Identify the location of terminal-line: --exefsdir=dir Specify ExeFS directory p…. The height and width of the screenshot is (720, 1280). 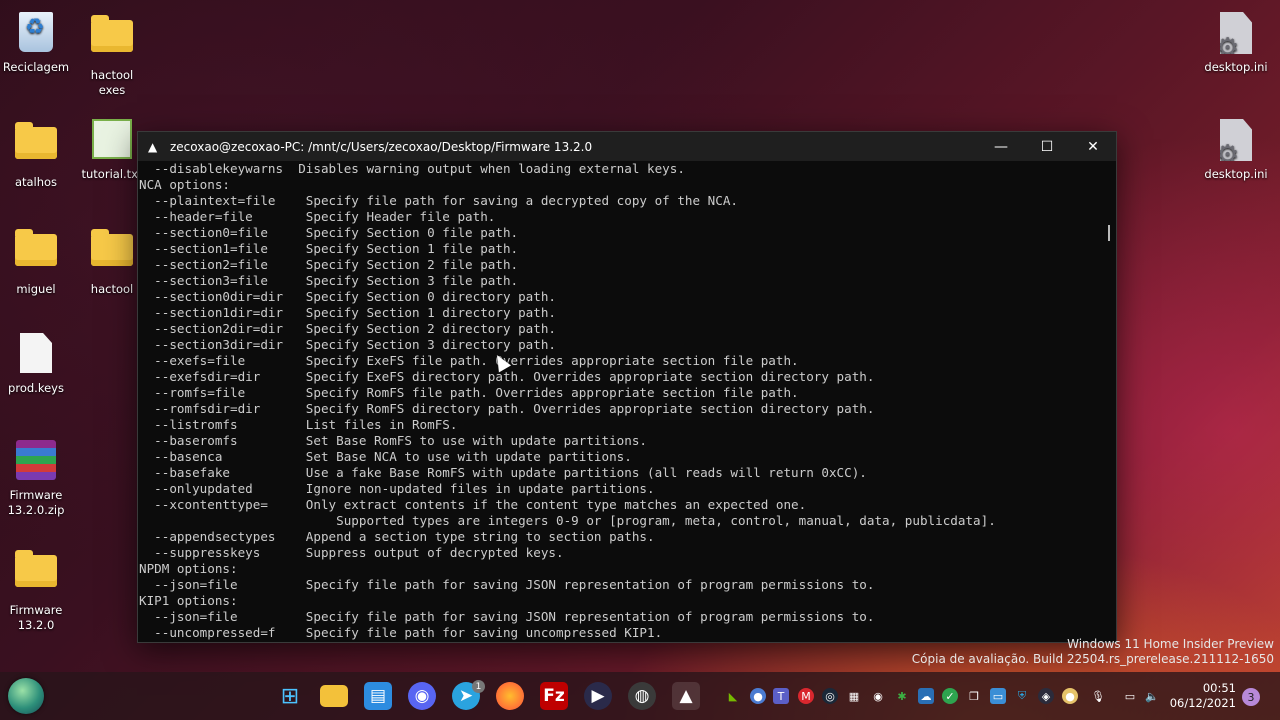
(507, 376).